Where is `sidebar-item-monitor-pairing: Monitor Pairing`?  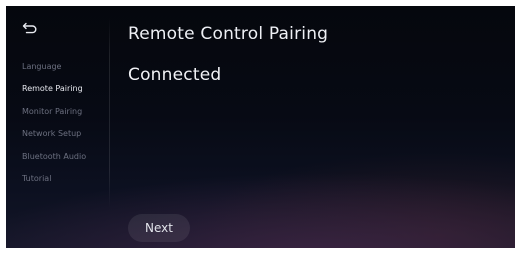 sidebar-item-monitor-pairing: Monitor Pairing is located at coordinates (52, 111).